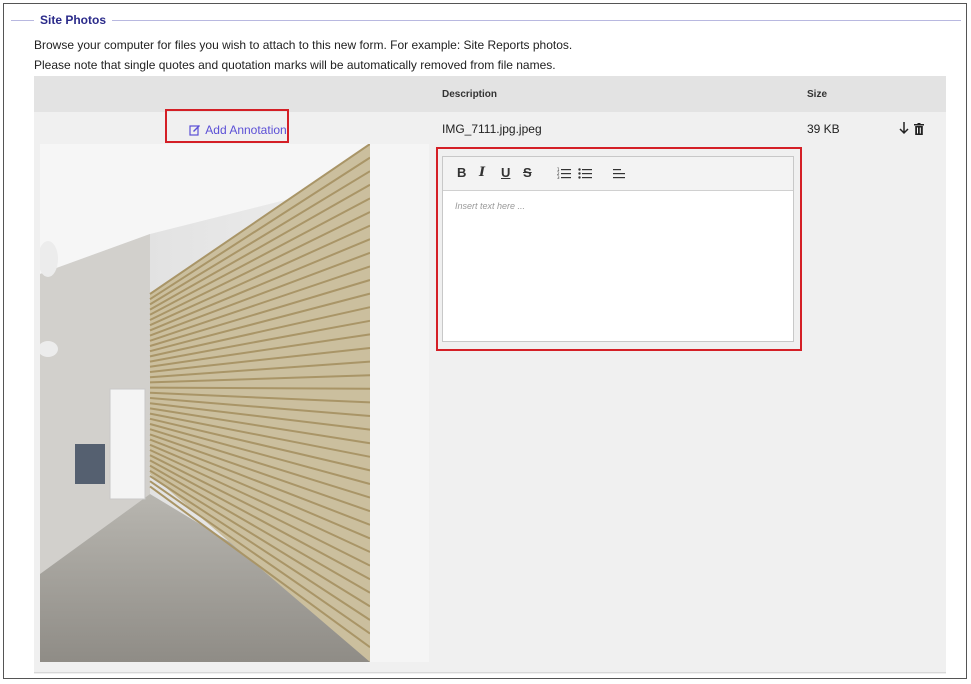 This screenshot has height=684, width=971. Describe the element at coordinates (246, 130) in the screenshot. I see `add-annotation-label: Add Annotation` at that location.